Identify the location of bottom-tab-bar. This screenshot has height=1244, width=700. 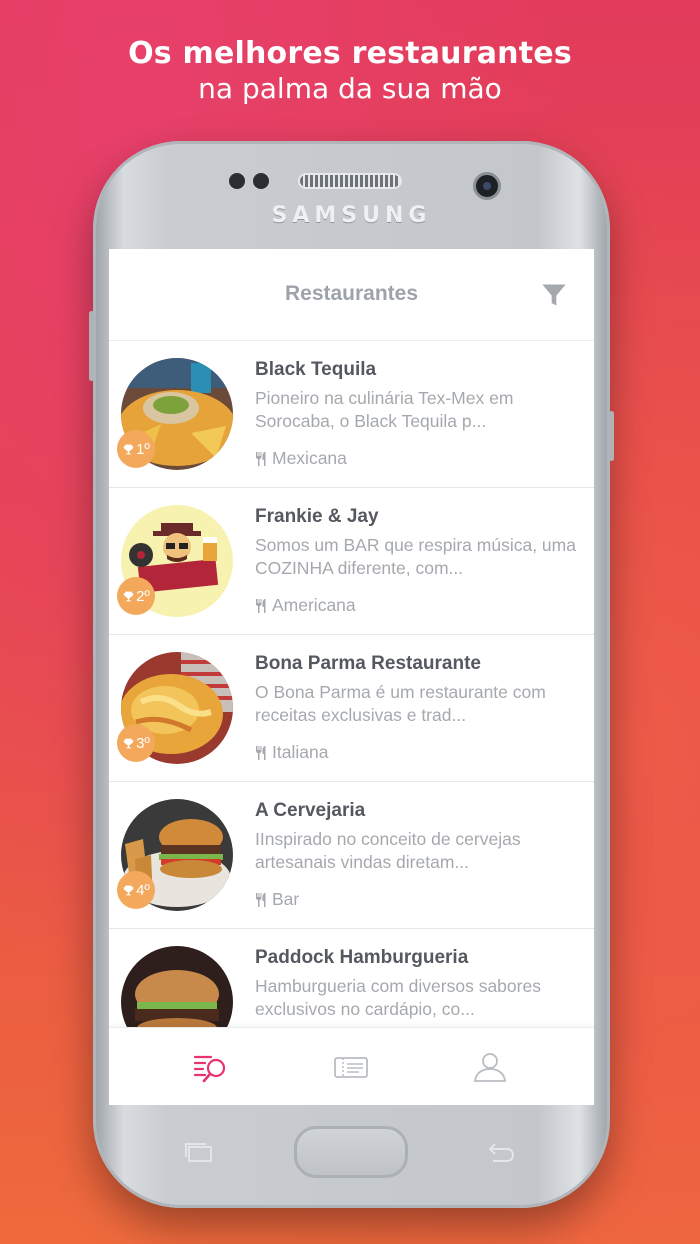
(351, 1066).